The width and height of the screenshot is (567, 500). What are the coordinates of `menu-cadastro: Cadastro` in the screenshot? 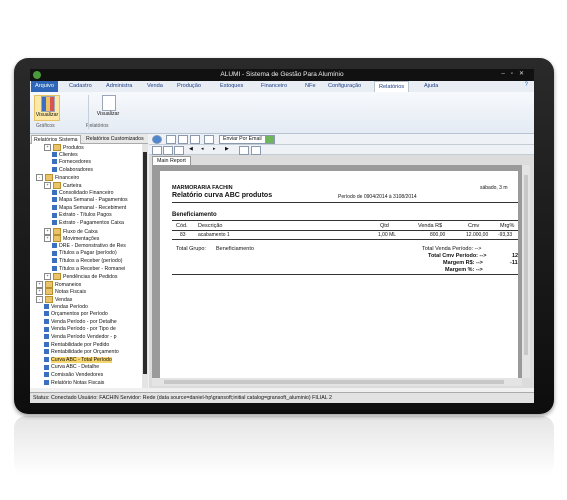 It's located at (80, 86).